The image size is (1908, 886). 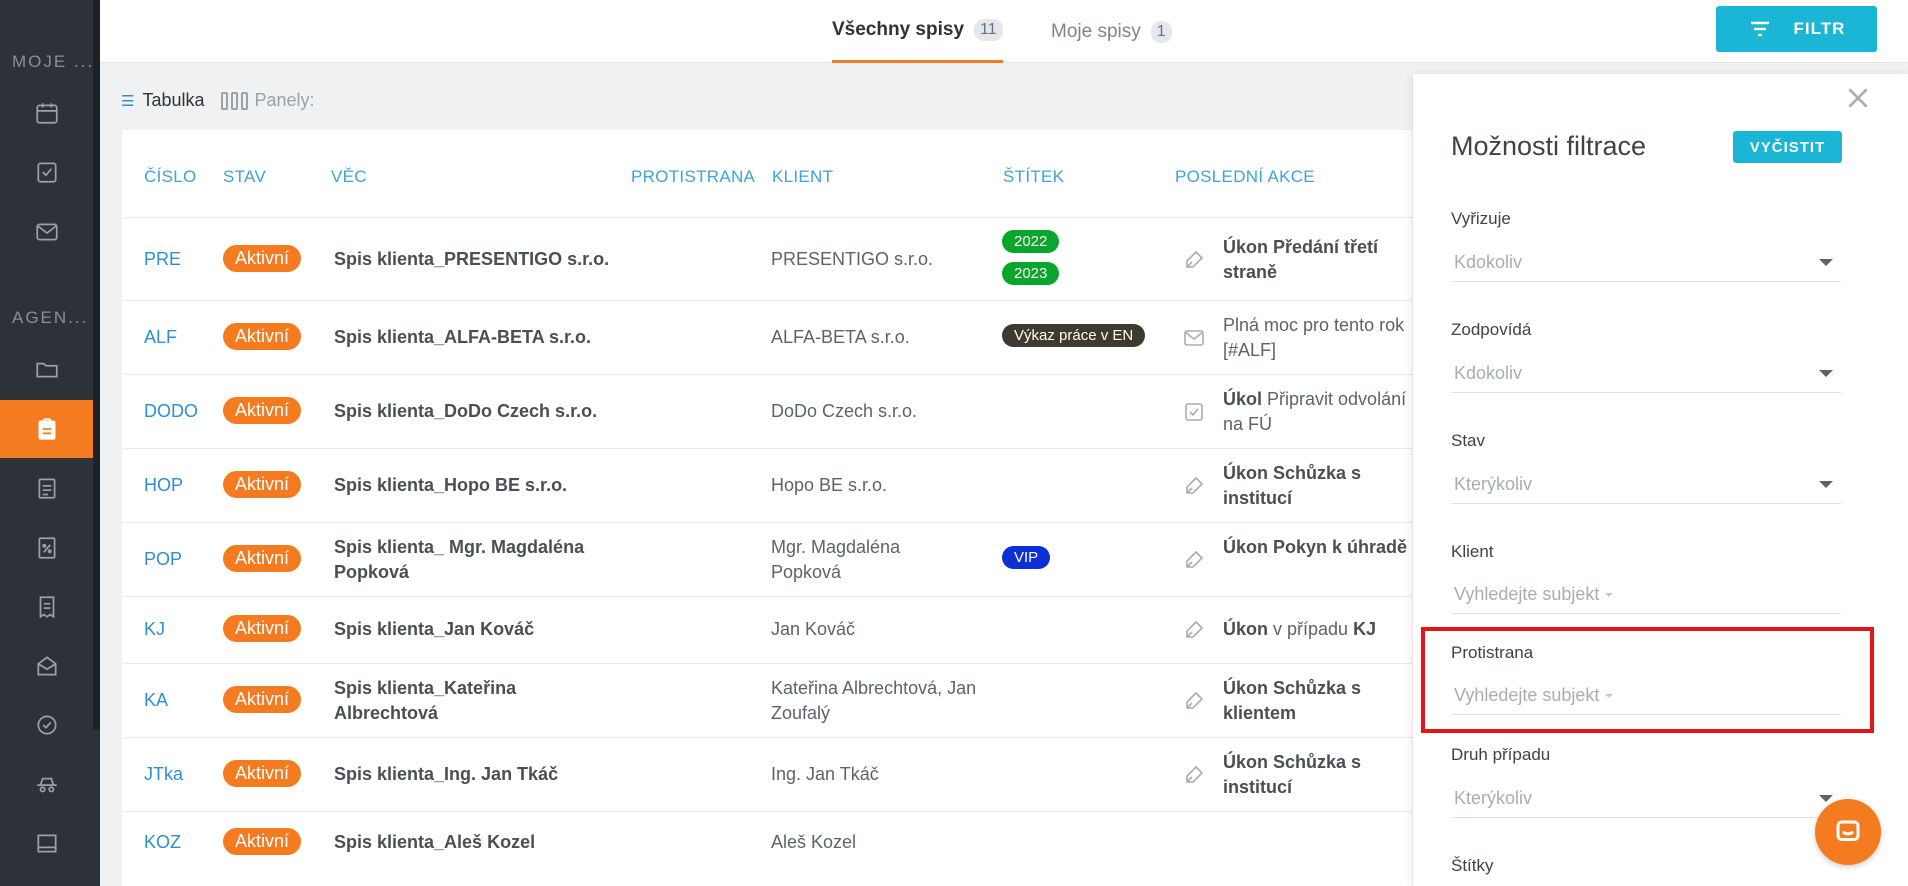 I want to click on view-switch: ☰ Tabulka Panely:, so click(x=218, y=100).